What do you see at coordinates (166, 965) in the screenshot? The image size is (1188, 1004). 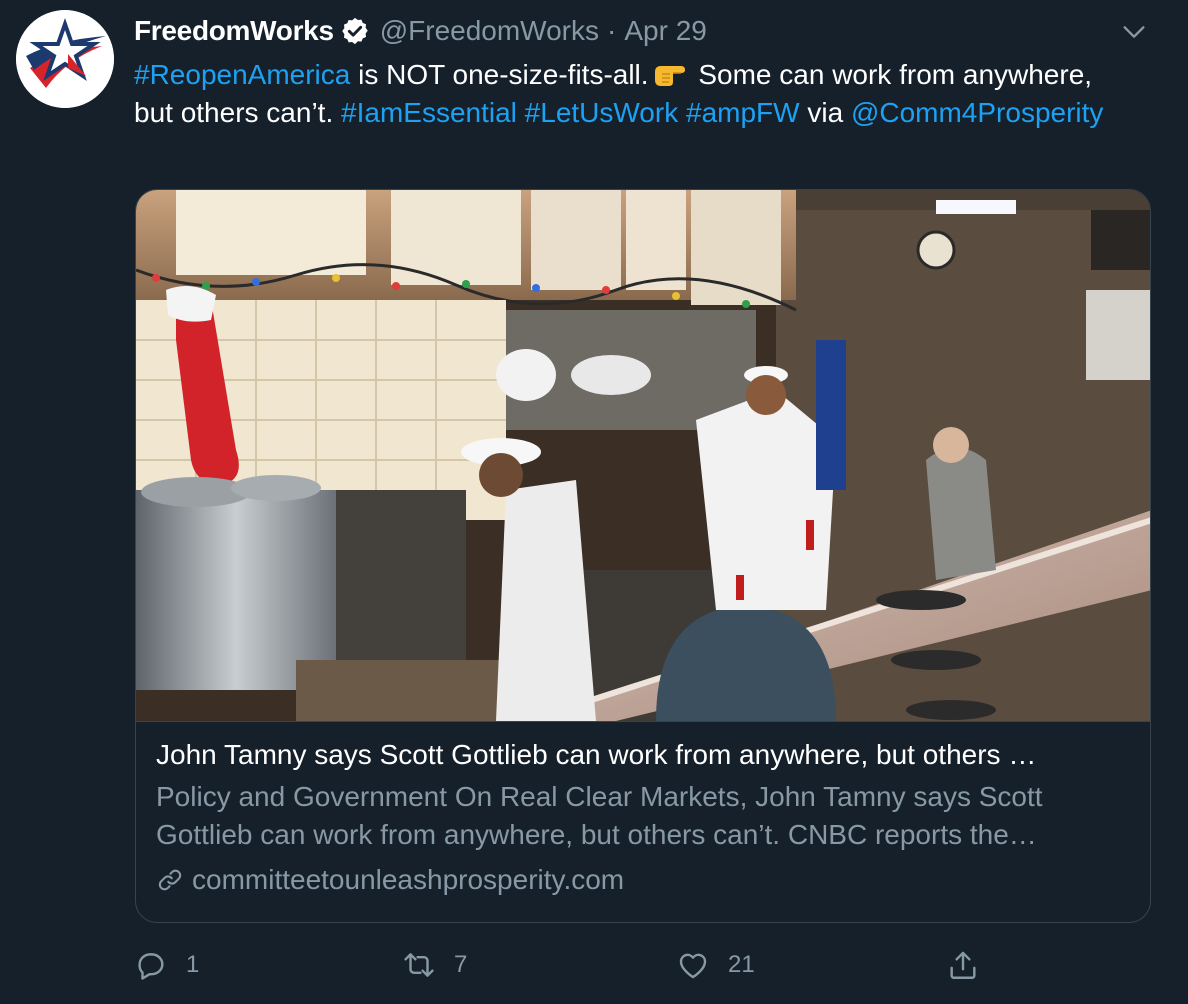 I see `reply-button: 1` at bounding box center [166, 965].